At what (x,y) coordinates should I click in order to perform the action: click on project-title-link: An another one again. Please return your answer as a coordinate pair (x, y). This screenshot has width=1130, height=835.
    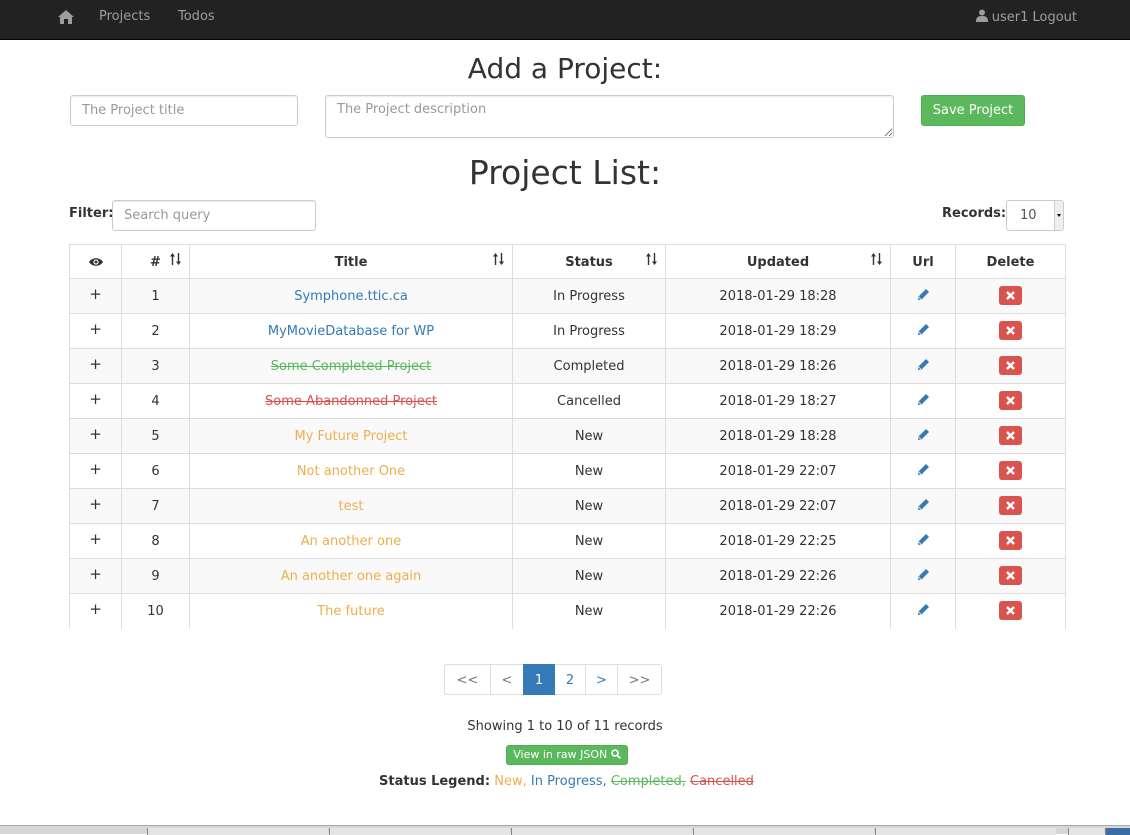
    Looking at the image, I should click on (351, 576).